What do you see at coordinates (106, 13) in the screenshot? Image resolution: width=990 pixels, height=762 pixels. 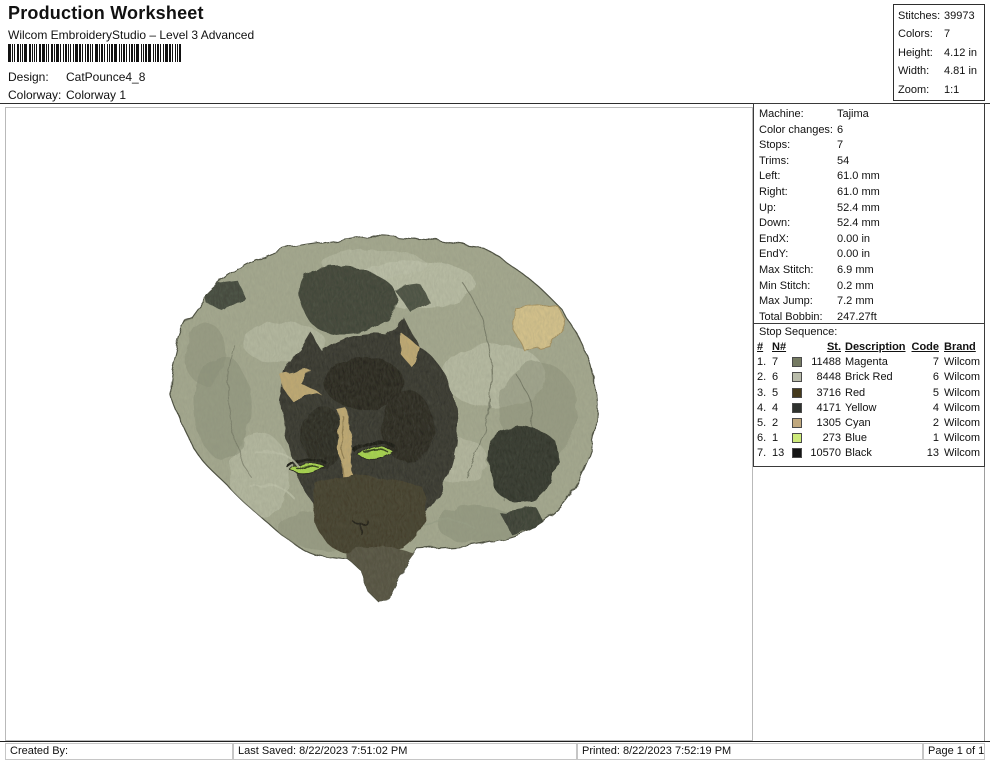 I see `page-title: Production Worksheet` at bounding box center [106, 13].